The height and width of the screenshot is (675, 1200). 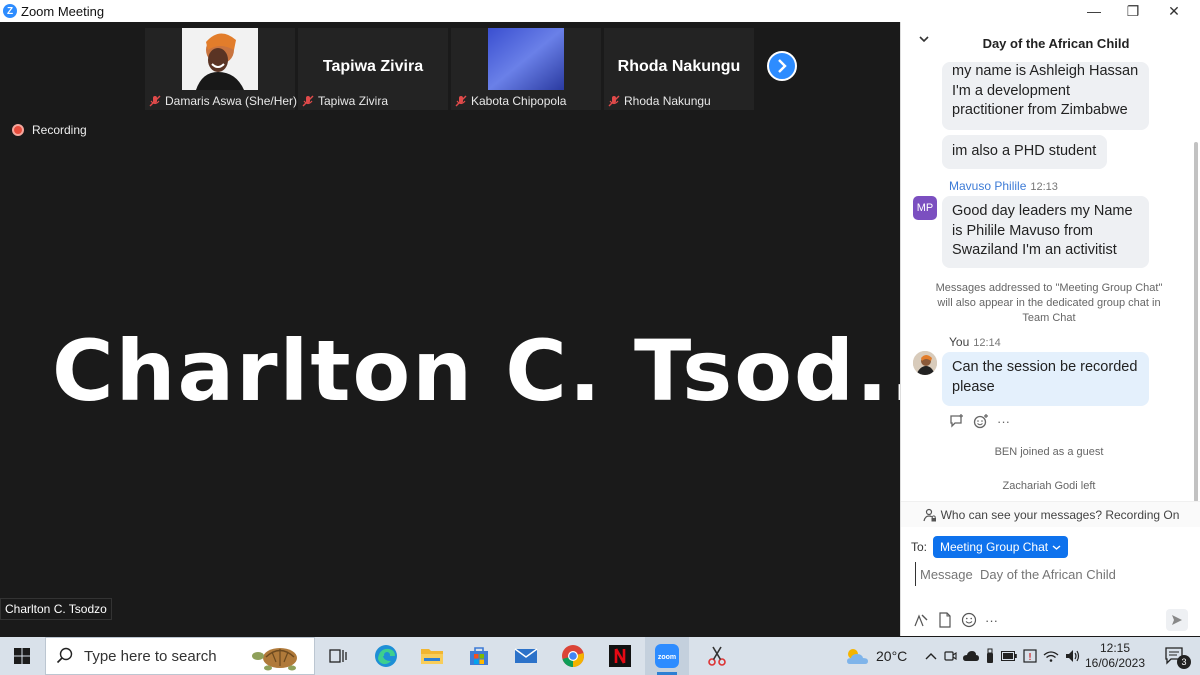 What do you see at coordinates (929, 514) in the screenshot?
I see `person-privacy-icon` at bounding box center [929, 514].